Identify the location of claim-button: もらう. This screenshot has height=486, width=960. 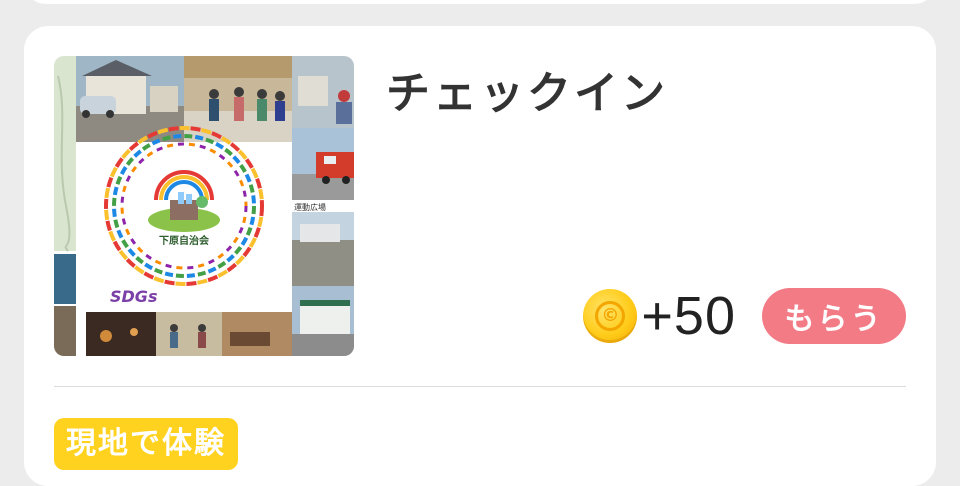
(834, 316).